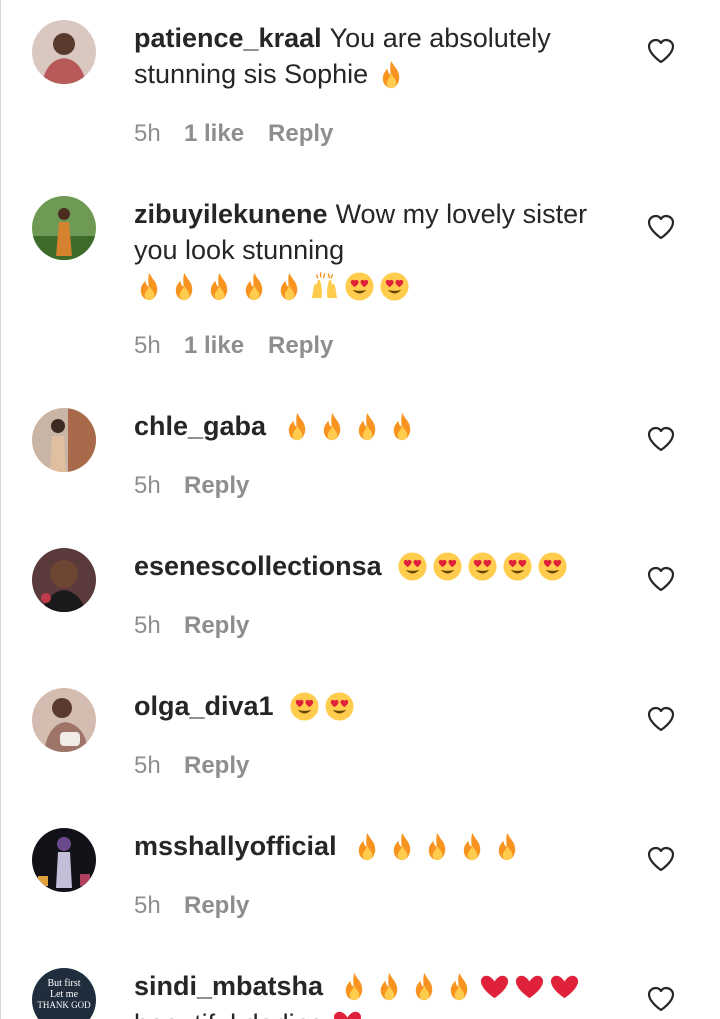 The image size is (720, 1019). What do you see at coordinates (228, 986) in the screenshot?
I see `comment-username: sindi_mbatsha` at bounding box center [228, 986].